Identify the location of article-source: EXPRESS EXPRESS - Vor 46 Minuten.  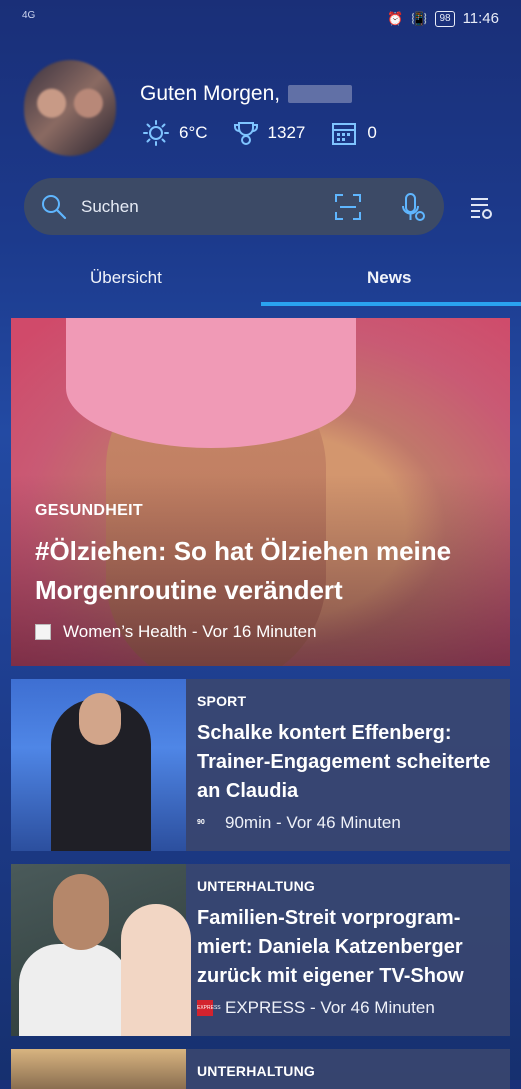
(316, 1007).